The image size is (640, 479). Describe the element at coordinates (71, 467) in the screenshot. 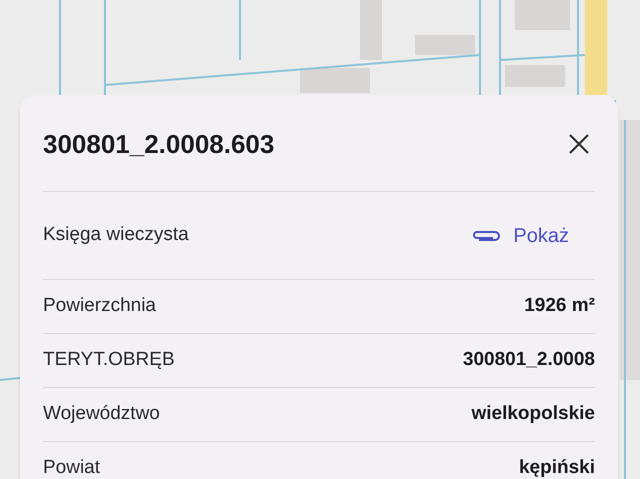

I see `row-label: Powiat` at that location.